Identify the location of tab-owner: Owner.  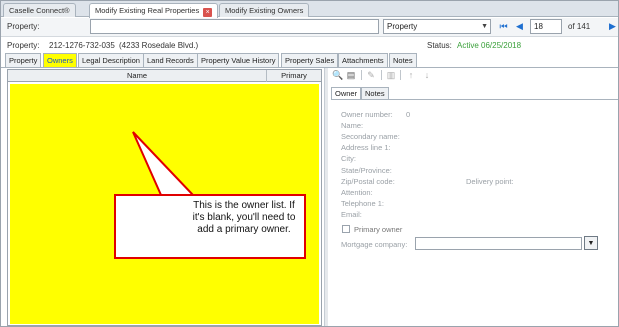
(346, 93).